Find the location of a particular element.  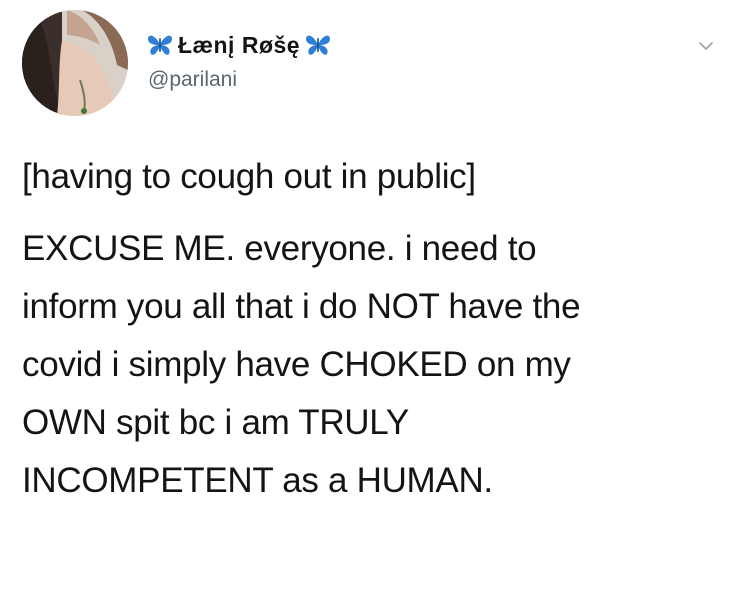

tweet-text-line: INCOMPETENT as a HUMAN. is located at coordinates (257, 480).